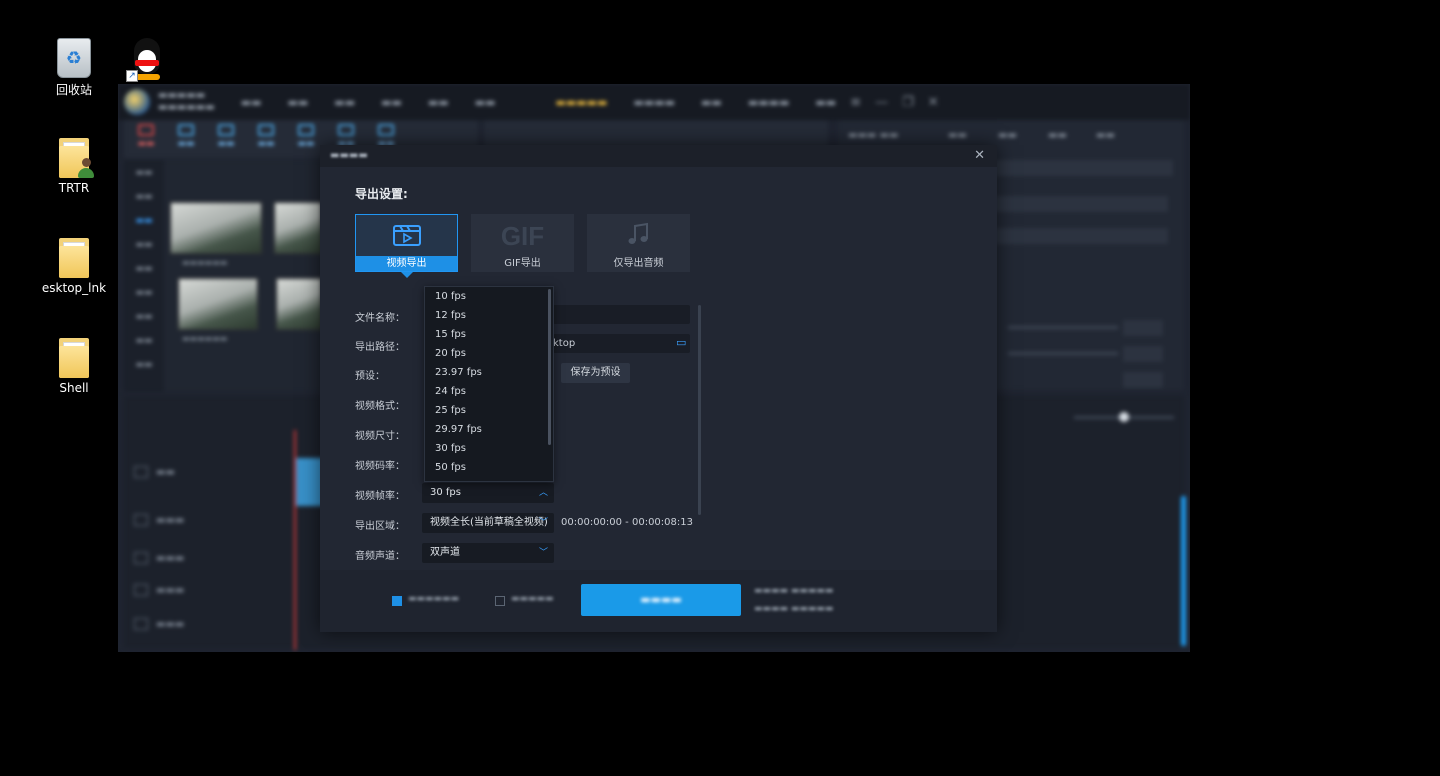 The image size is (1440, 776). I want to click on path-value: ktop, so click(564, 343).